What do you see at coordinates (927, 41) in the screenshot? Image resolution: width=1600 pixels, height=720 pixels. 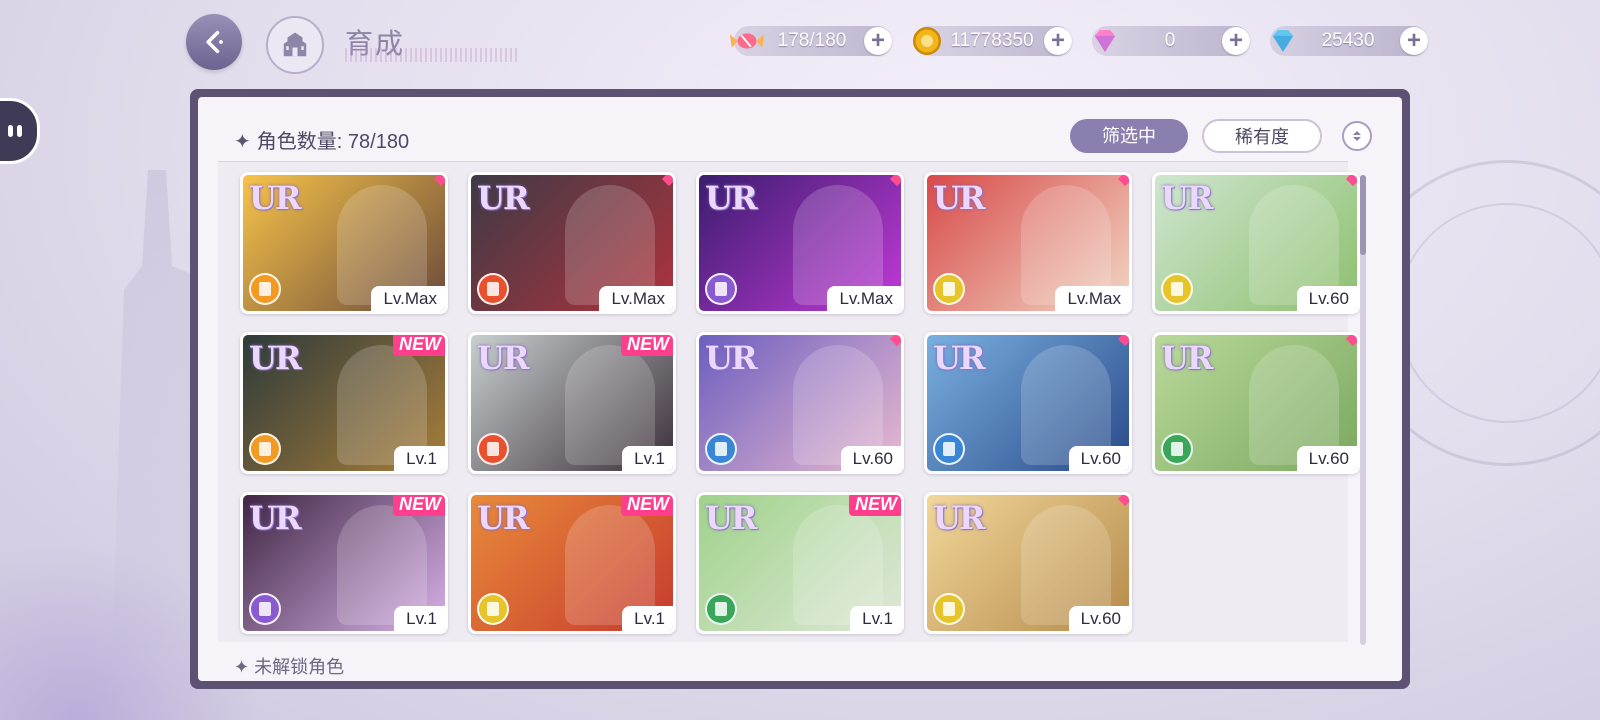 I see `gold-coin-icon` at bounding box center [927, 41].